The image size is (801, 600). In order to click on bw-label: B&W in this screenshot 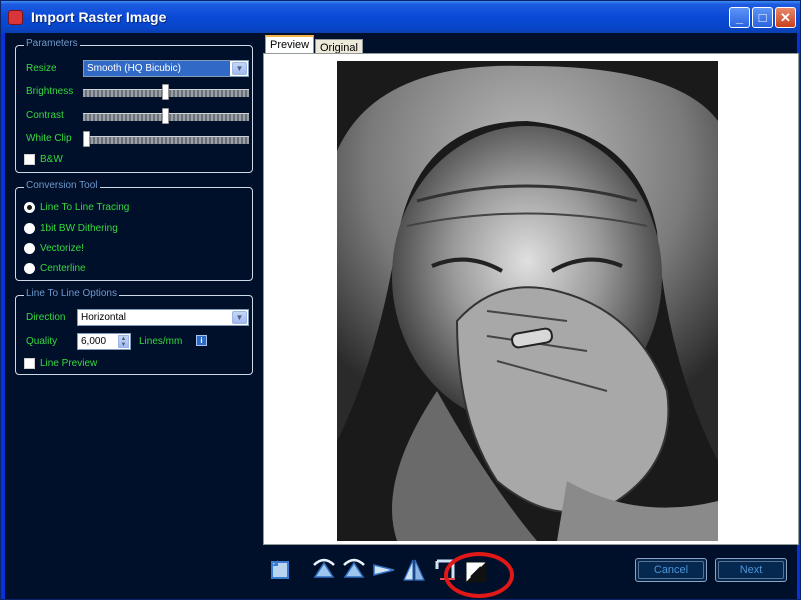, I will do `click(51, 159)`.